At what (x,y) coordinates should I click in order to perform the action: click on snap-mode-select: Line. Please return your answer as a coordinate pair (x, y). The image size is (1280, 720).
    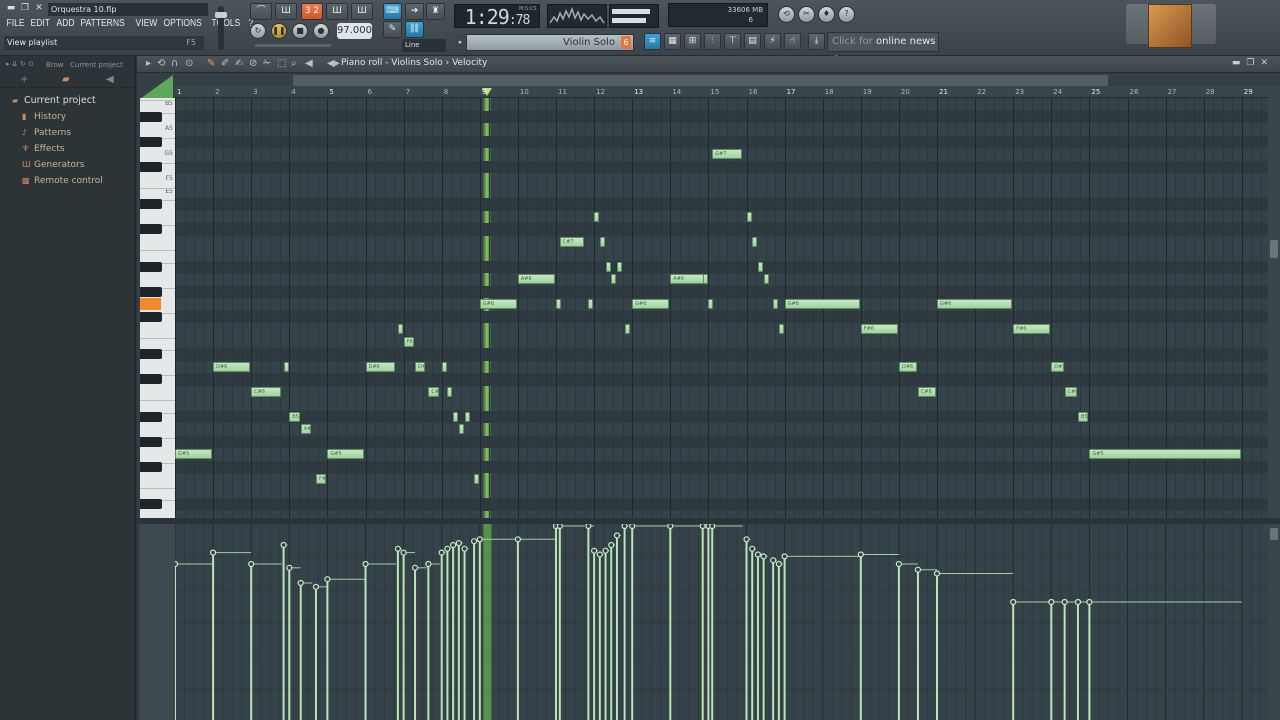
    Looking at the image, I should click on (424, 45).